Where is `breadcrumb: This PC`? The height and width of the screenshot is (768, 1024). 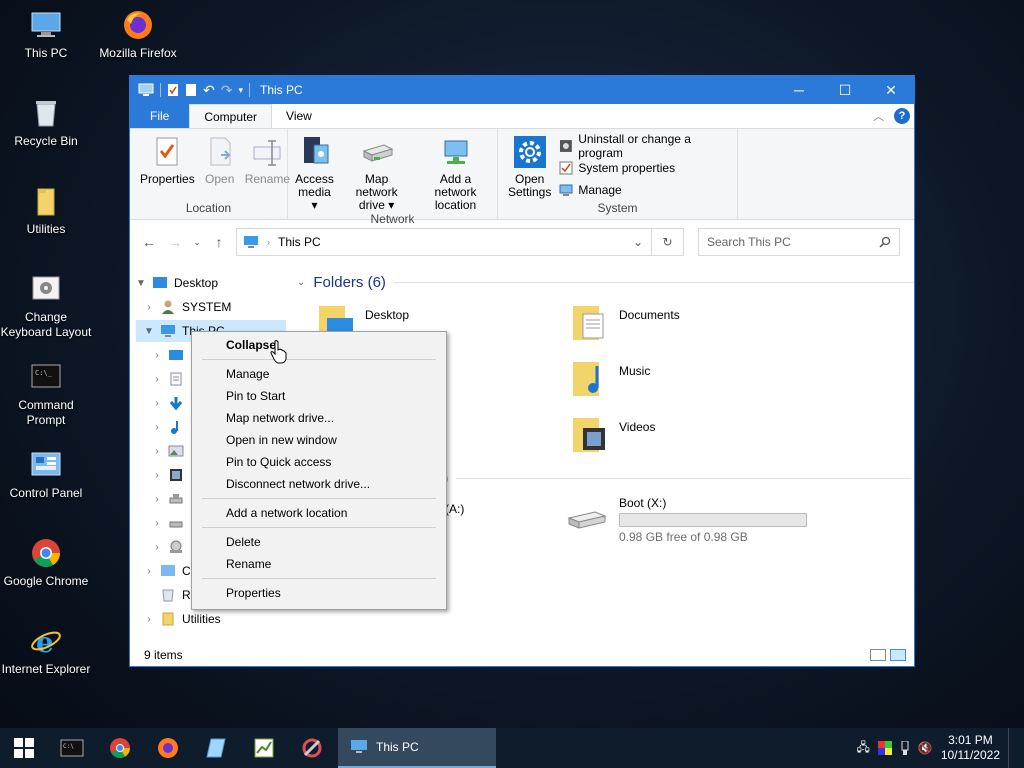
breadcrumb: This PC is located at coordinates (299, 242).